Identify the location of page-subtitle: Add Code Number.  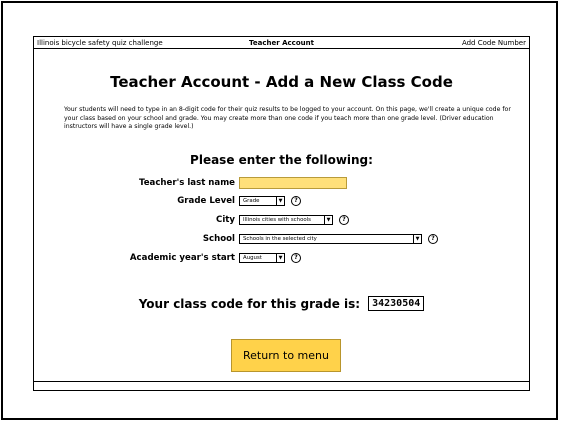
(493, 42).